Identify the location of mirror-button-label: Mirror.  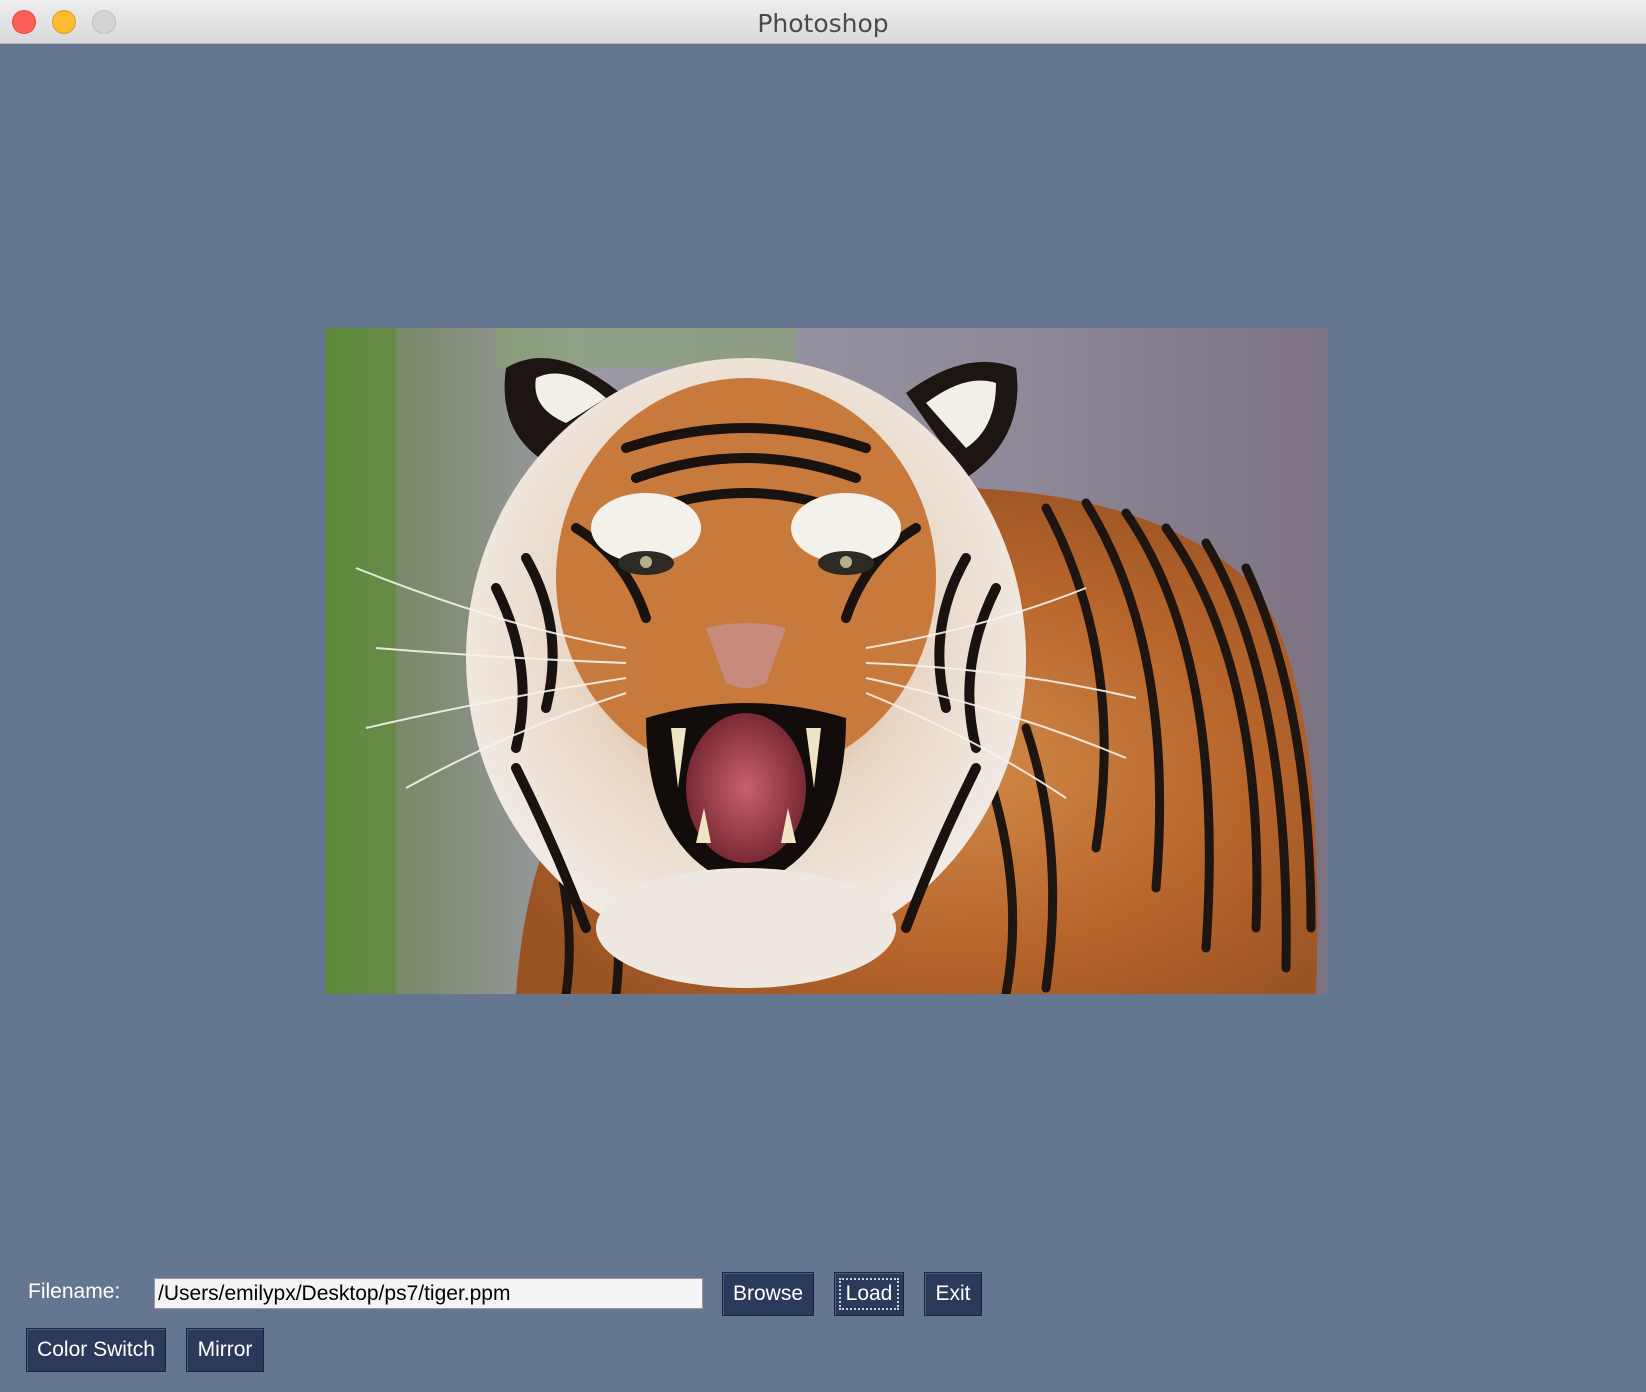
(225, 1349).